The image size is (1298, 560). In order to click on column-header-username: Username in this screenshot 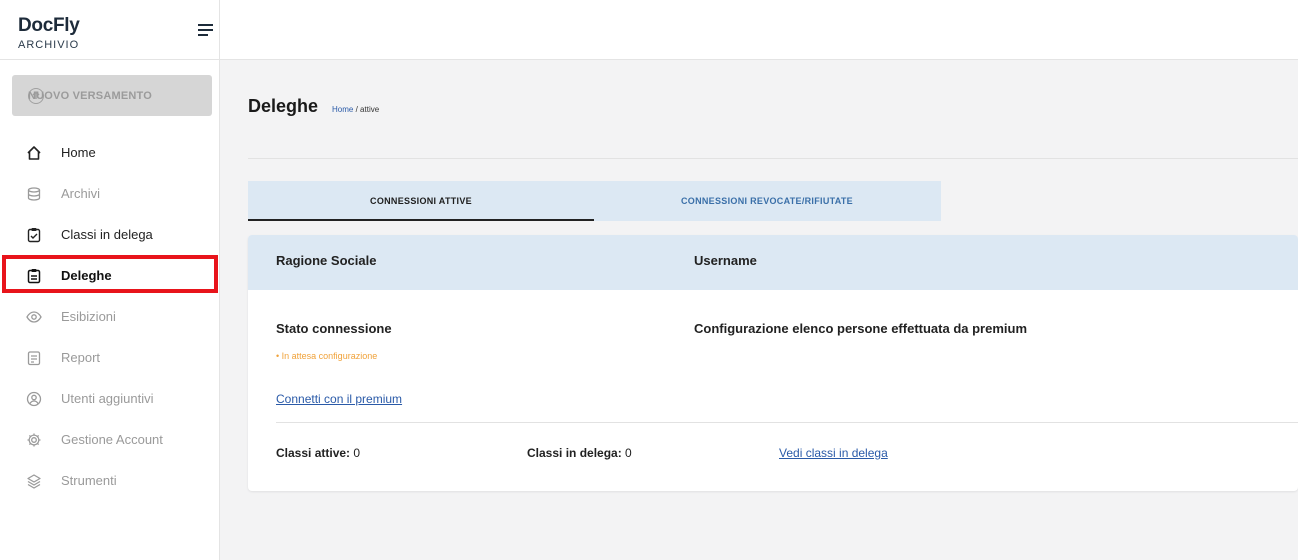, I will do `click(725, 260)`.